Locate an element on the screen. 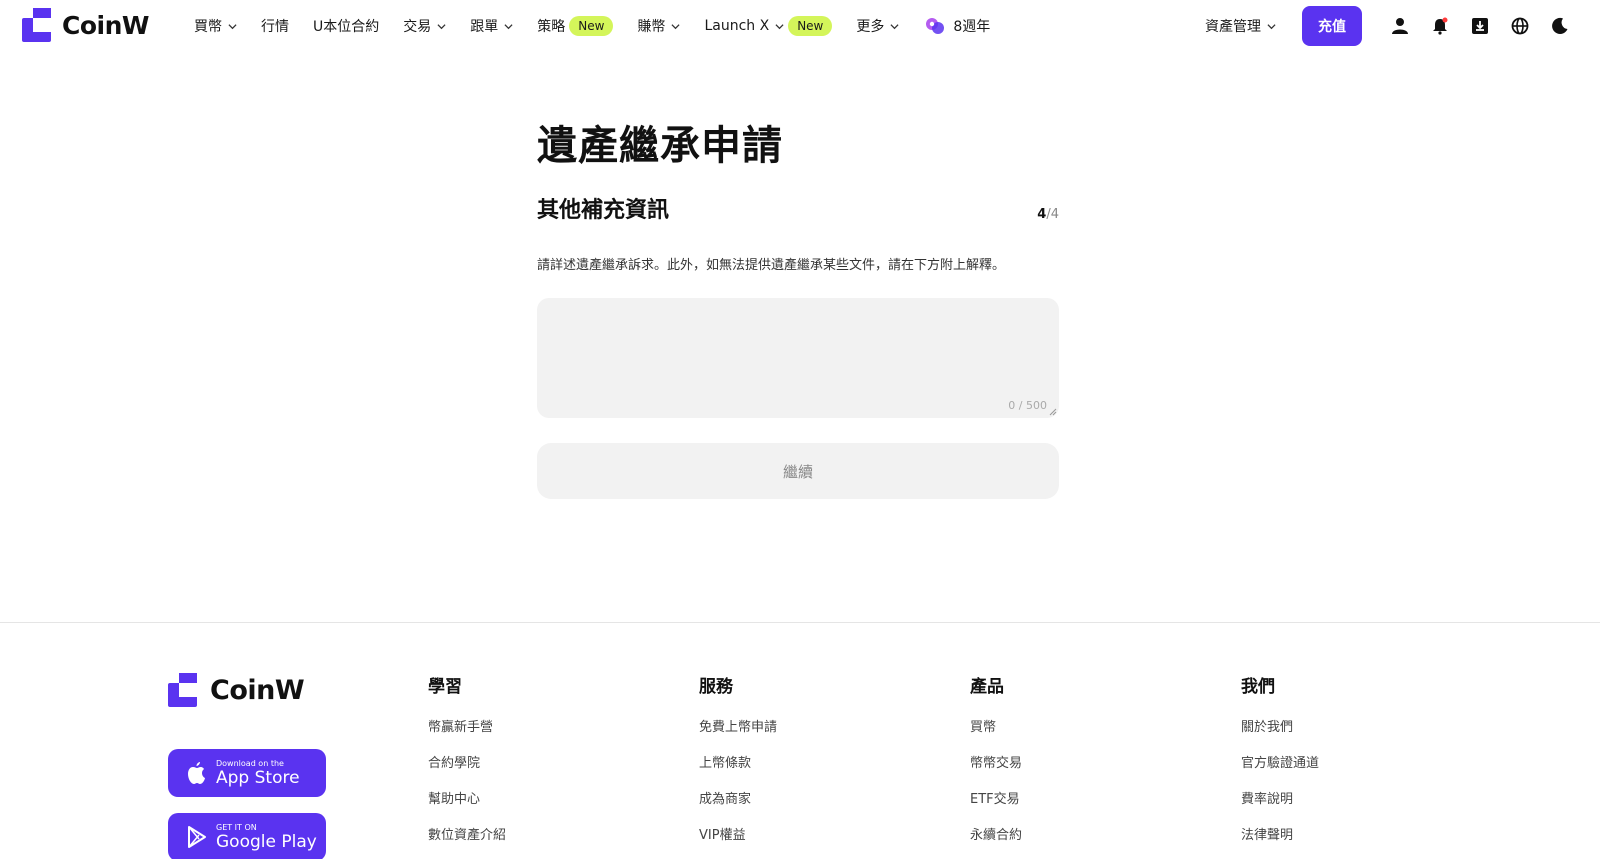 The width and height of the screenshot is (1600, 859). footer-column-services: 服務 免費上幣申請 上幣條款 成為商家 VIP權益 is located at coordinates (738, 765).